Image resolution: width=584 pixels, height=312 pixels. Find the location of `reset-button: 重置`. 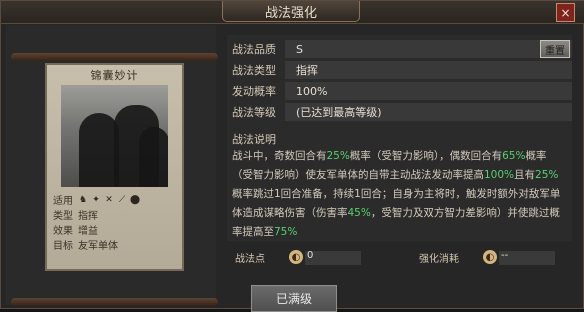

reset-button: 重置 is located at coordinates (555, 49).